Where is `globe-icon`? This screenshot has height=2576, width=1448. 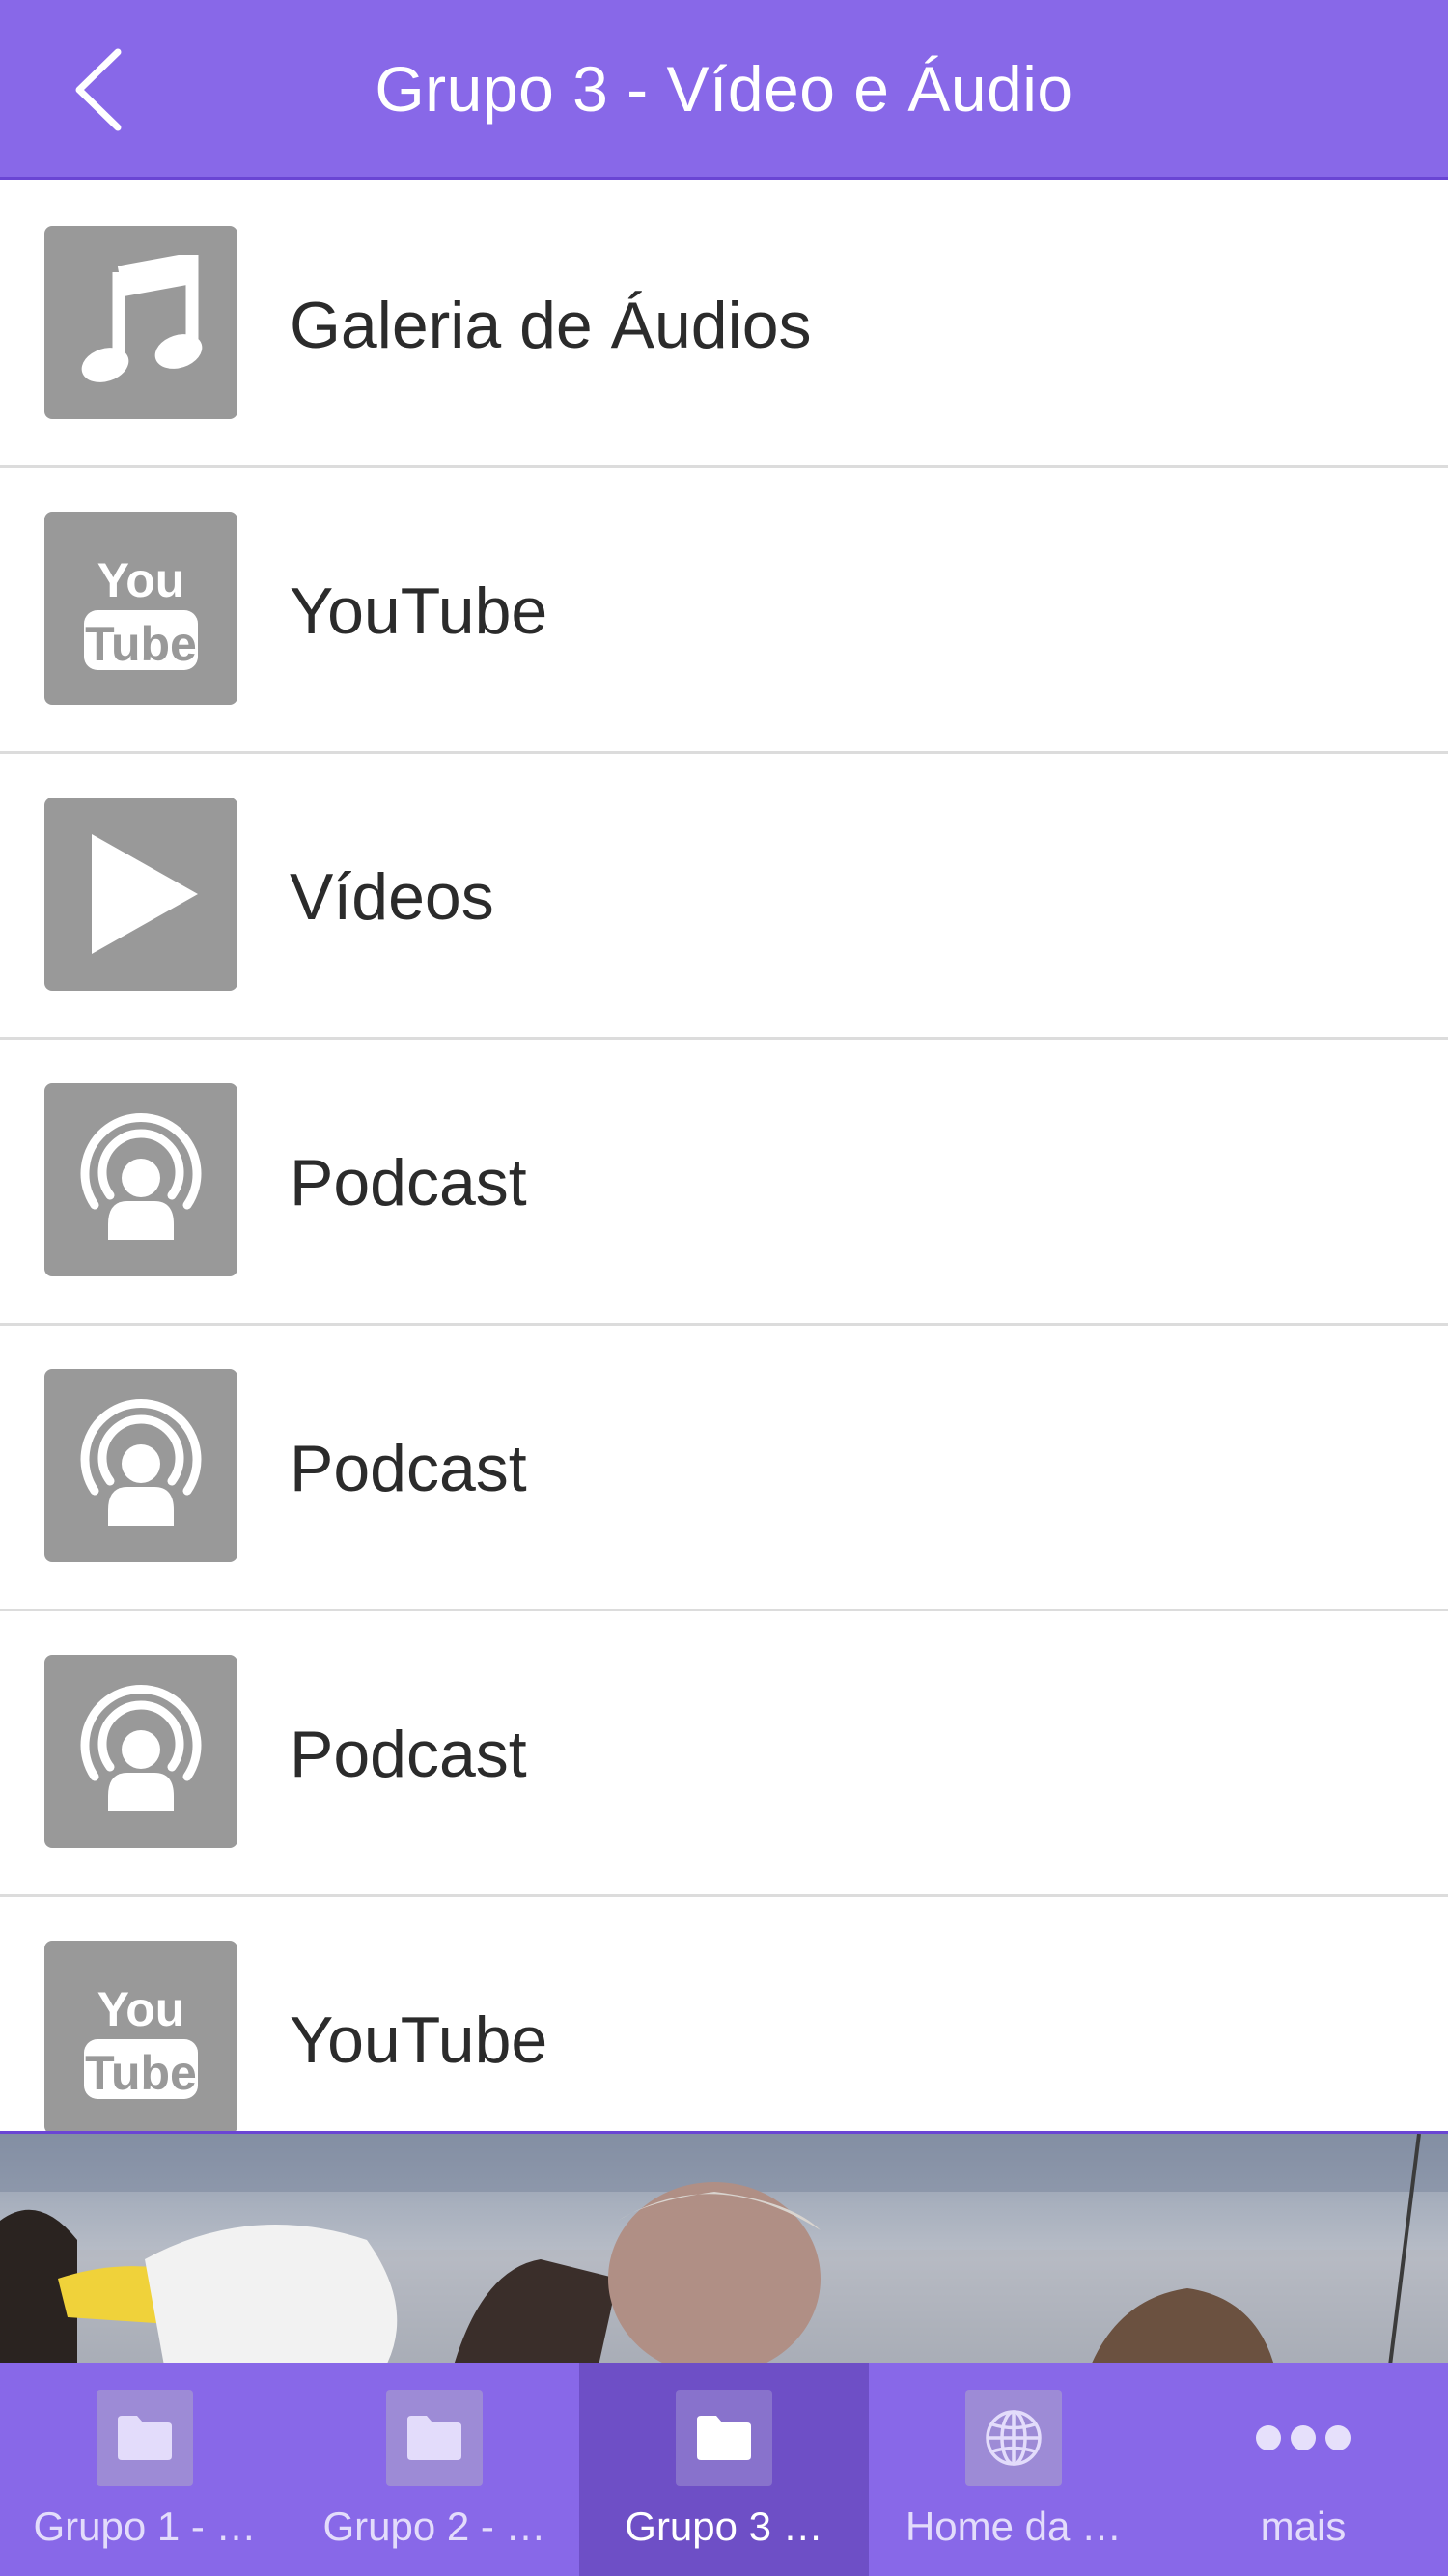
globe-icon is located at coordinates (1014, 2438).